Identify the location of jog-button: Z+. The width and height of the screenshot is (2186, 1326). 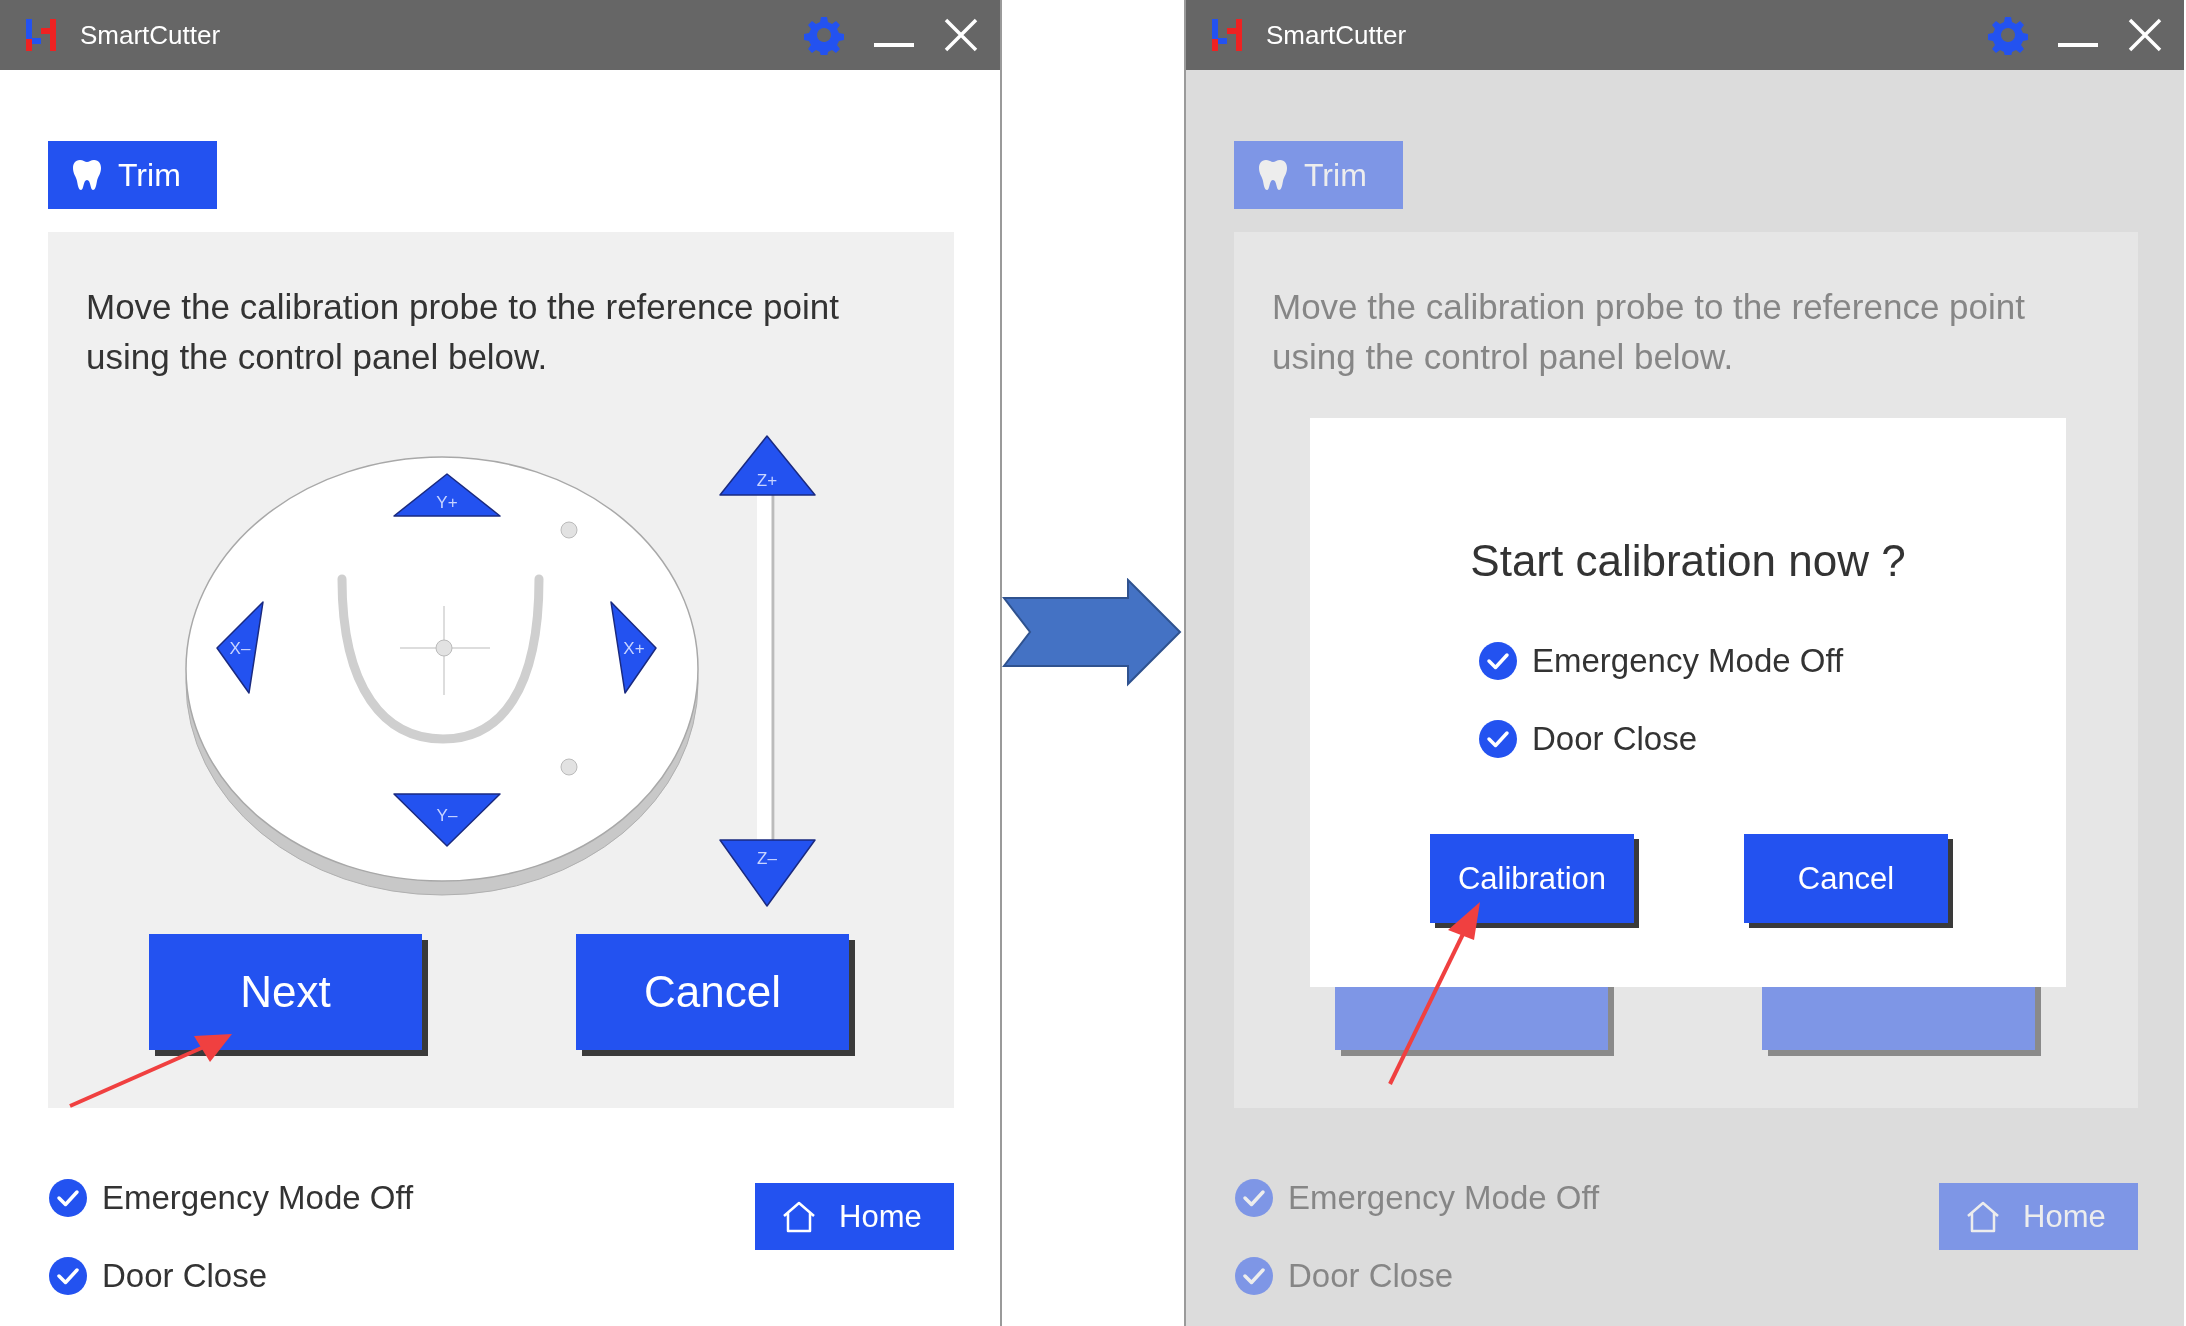
(767, 465).